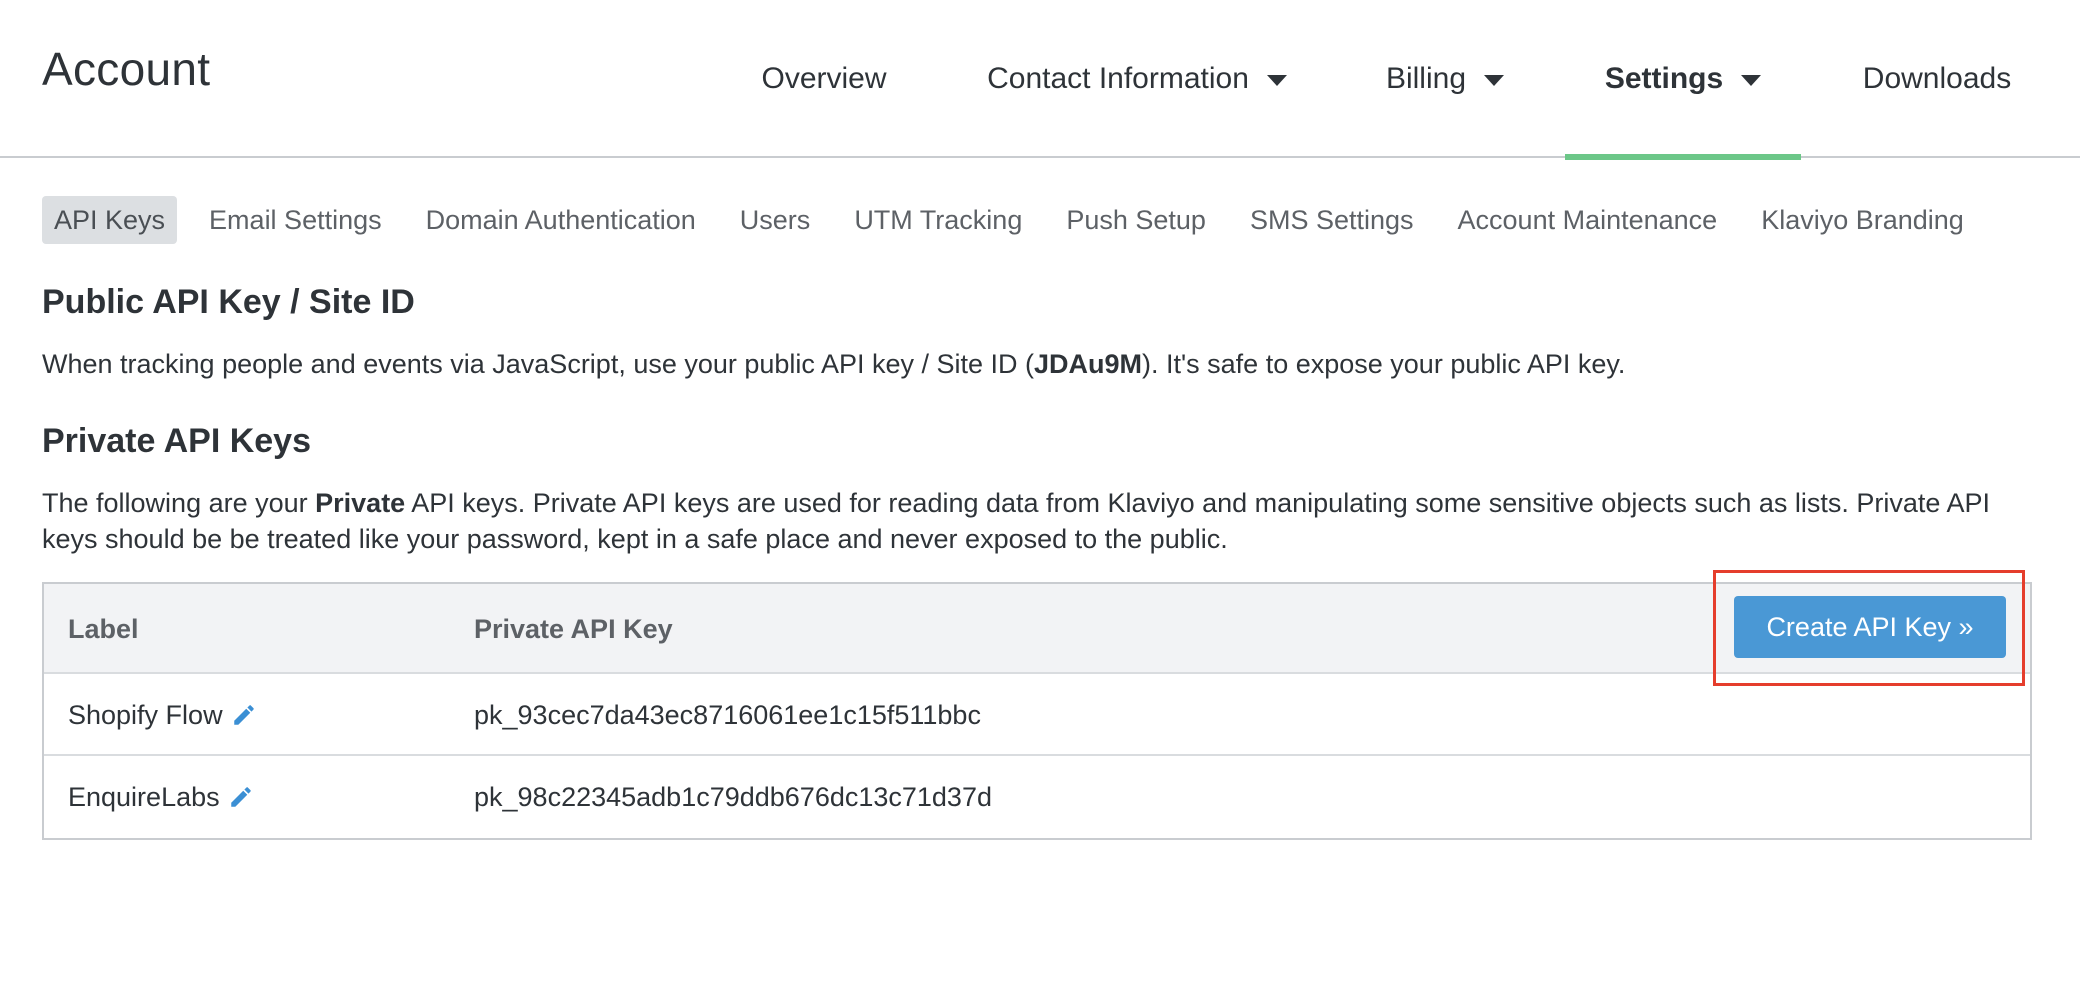  I want to click on private-api-key-value: pk_98c22345adb1c79ddb676dc13c71d37d, so click(733, 796).